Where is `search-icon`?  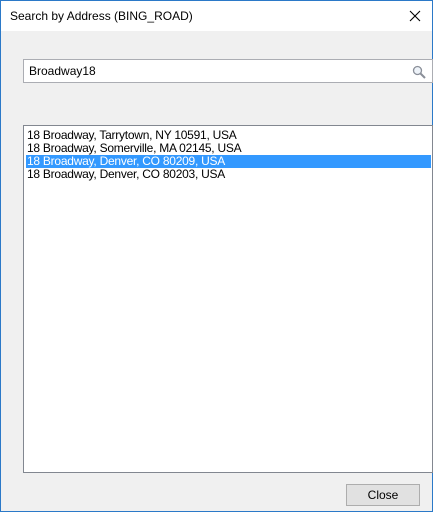
search-icon is located at coordinates (419, 72).